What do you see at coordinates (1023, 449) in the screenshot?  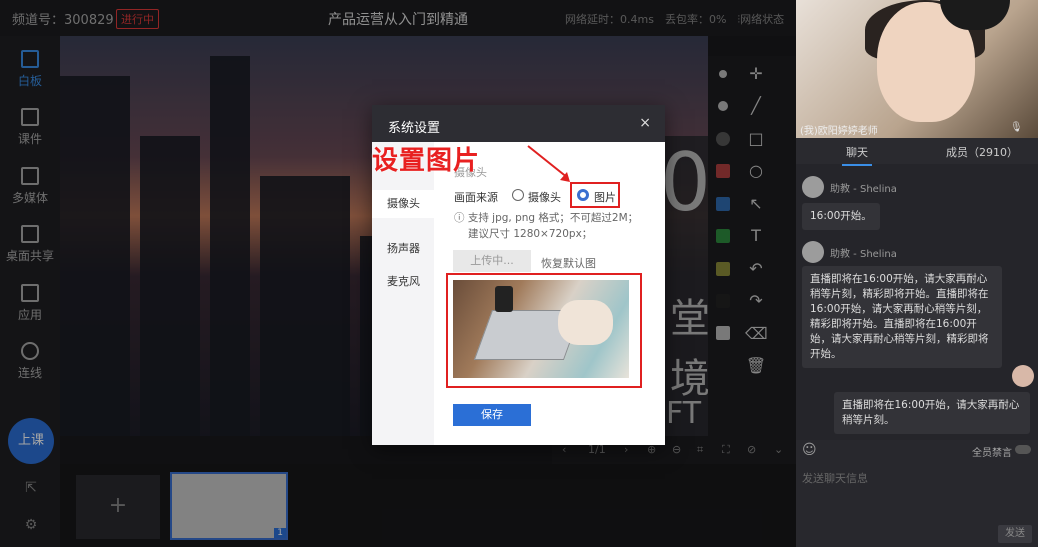 I see `mute-all-toggle` at bounding box center [1023, 449].